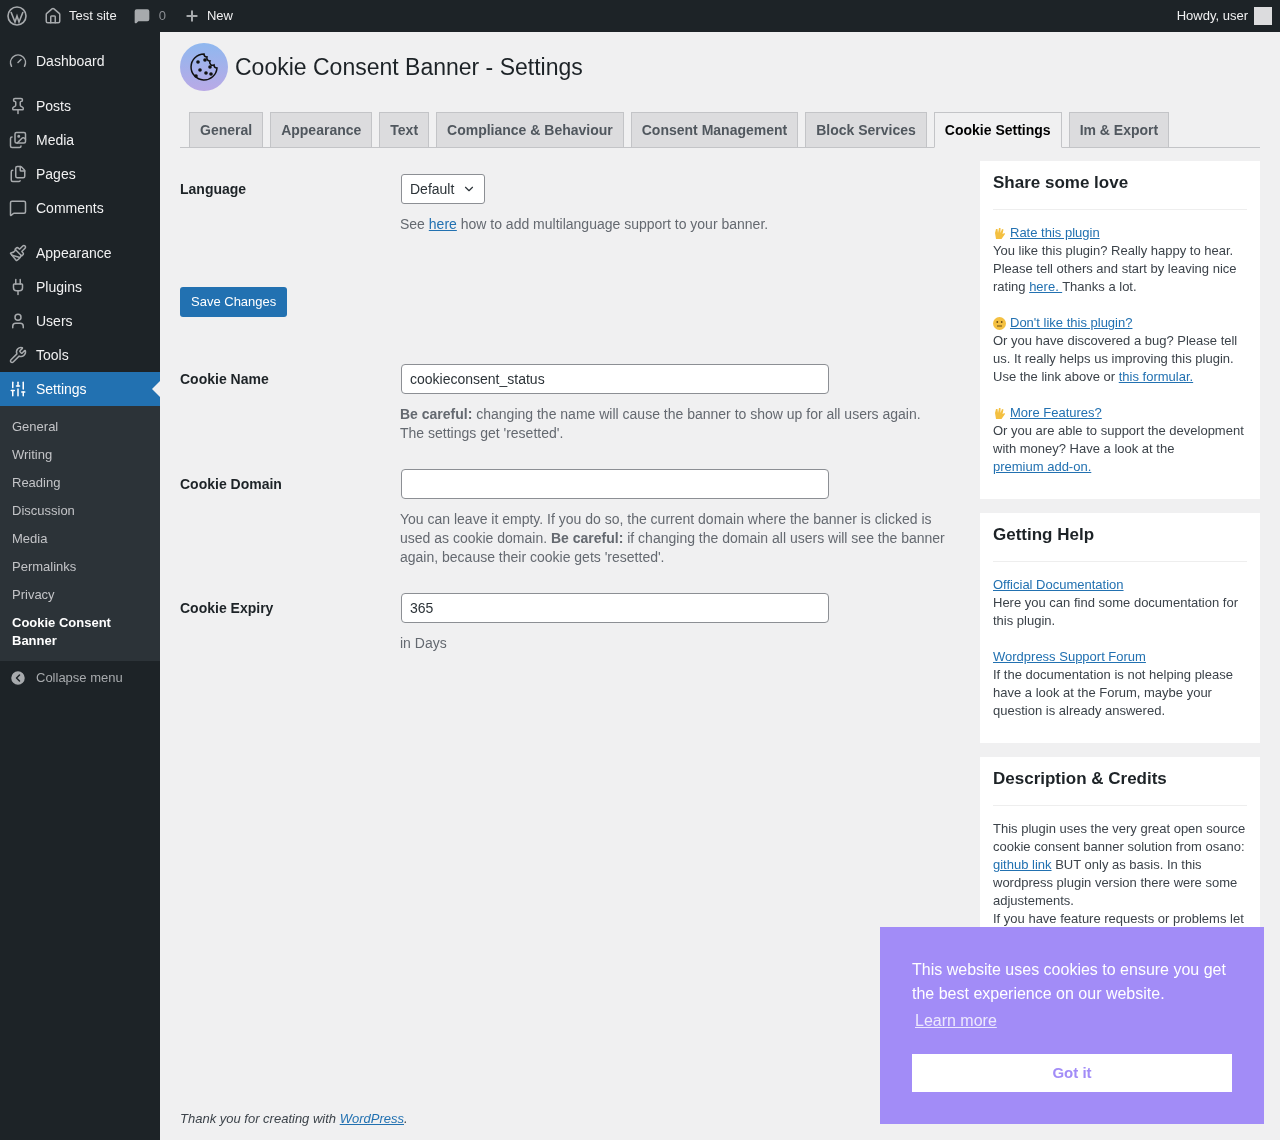  Describe the element at coordinates (1071, 323) in the screenshot. I see `section-link: Don't like this plugin?` at that location.